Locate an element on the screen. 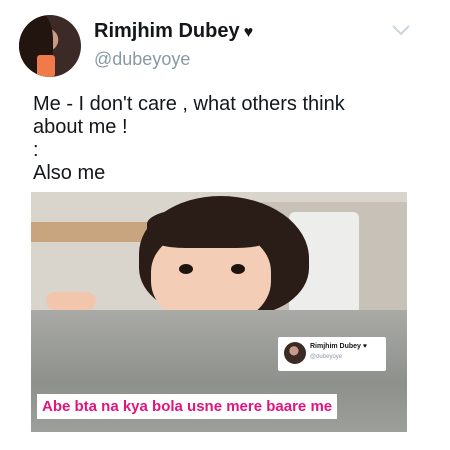  display-name-text: Rimjhim Dubey is located at coordinates (167, 31).